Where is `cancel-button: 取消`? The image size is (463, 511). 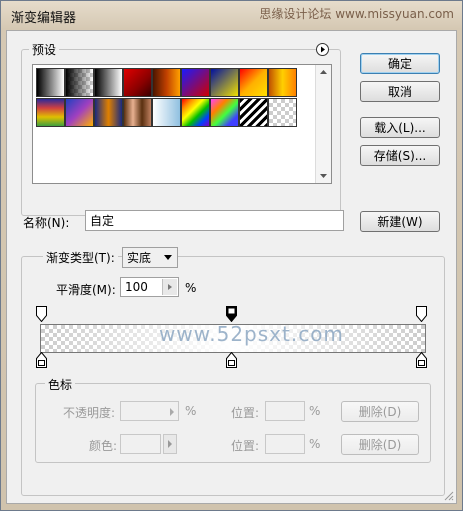 cancel-button: 取消 is located at coordinates (400, 91).